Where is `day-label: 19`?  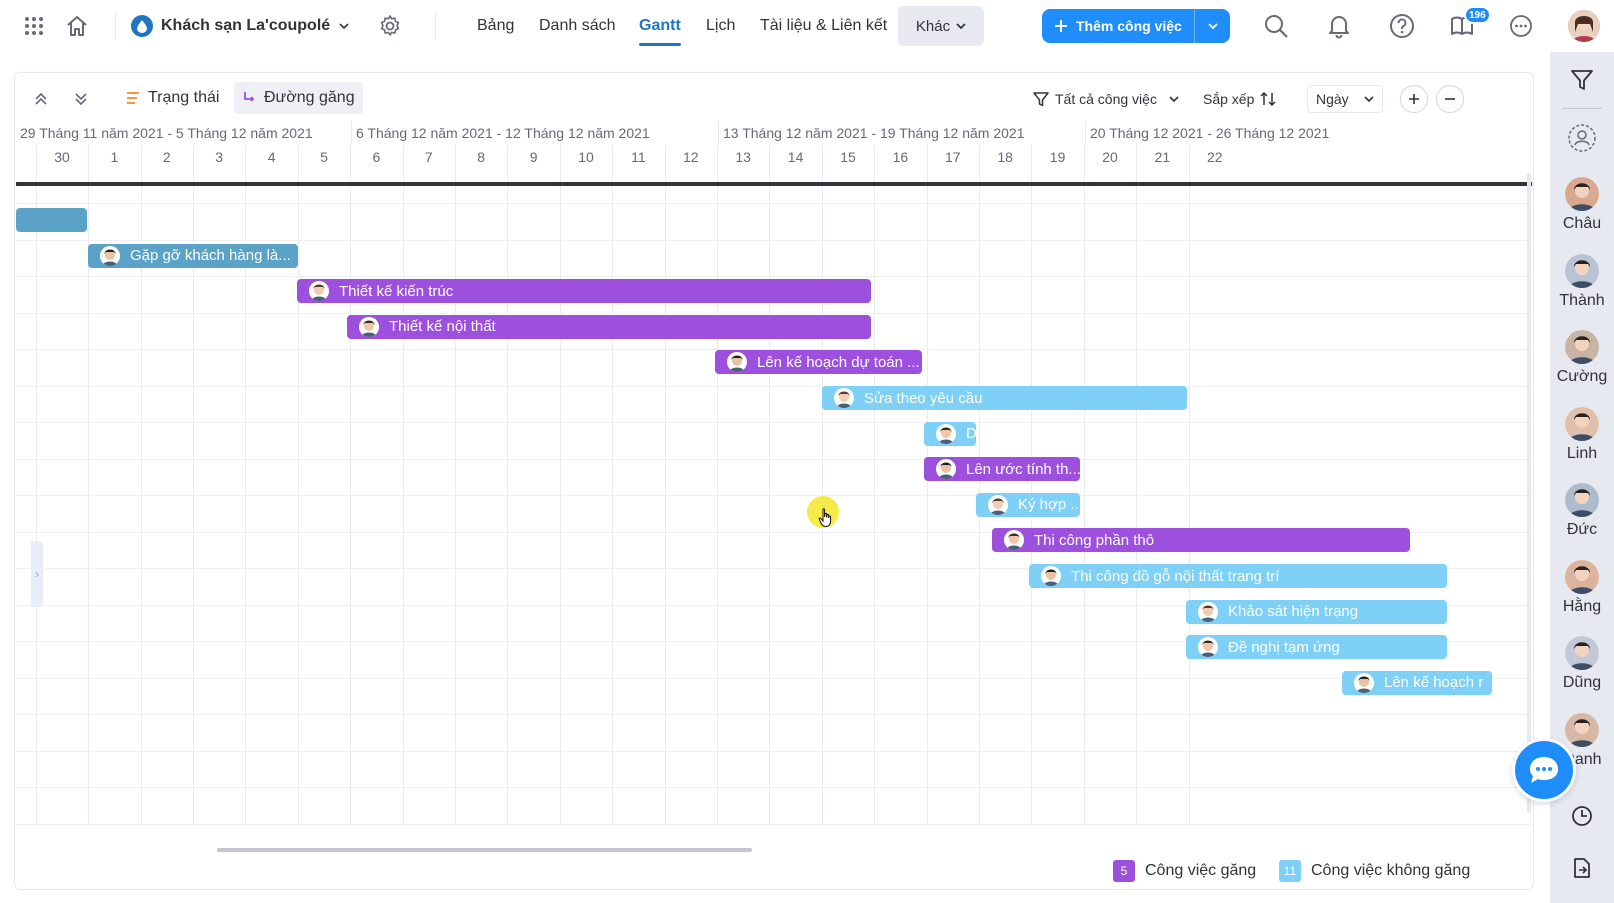
day-label: 19 is located at coordinates (1057, 157).